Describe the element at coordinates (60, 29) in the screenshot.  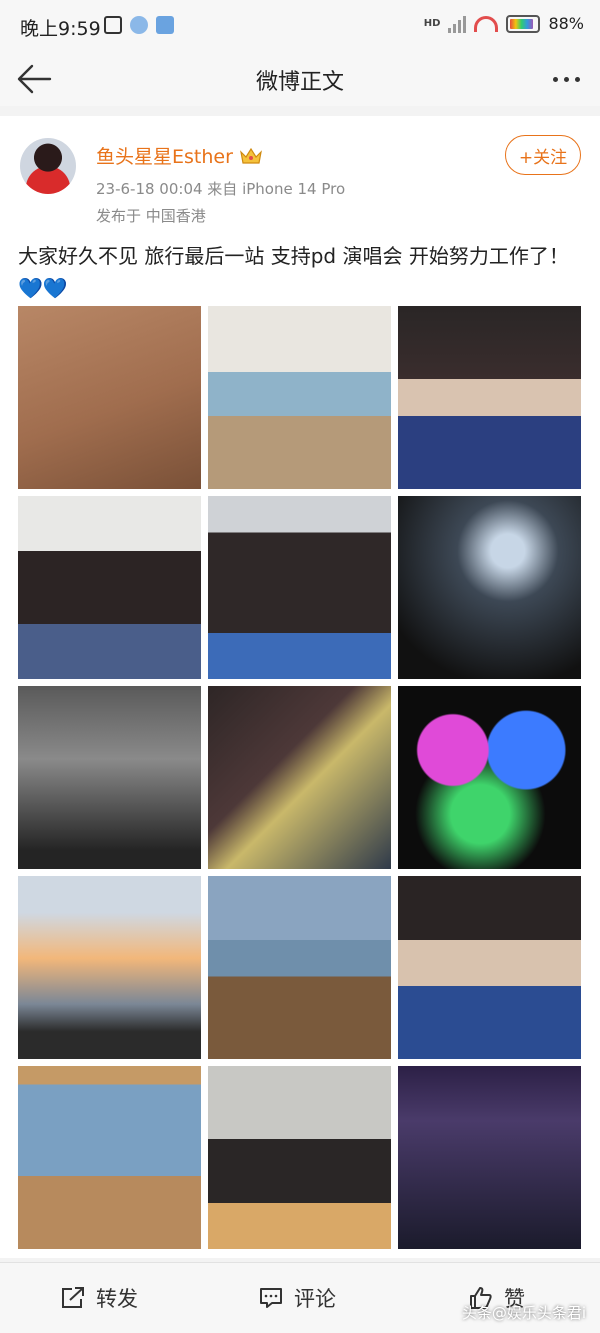
I see `status-time: 晚上9:59` at that location.